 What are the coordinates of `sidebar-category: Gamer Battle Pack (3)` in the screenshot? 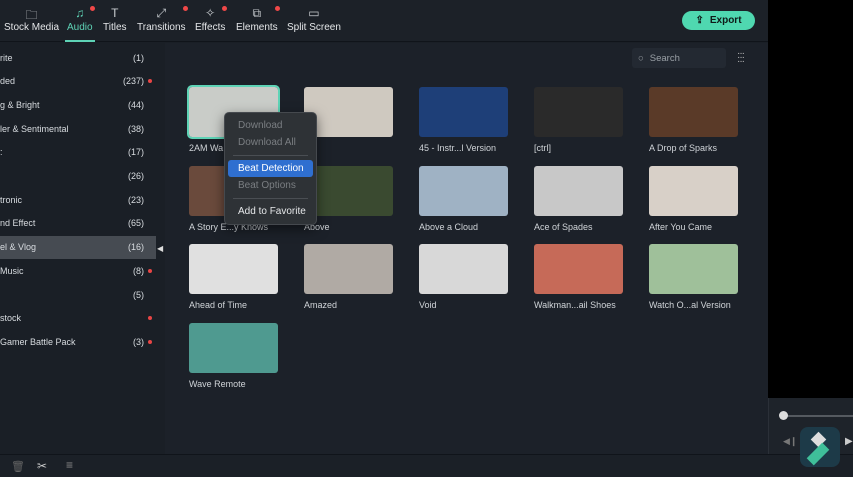 It's located at (78, 341).